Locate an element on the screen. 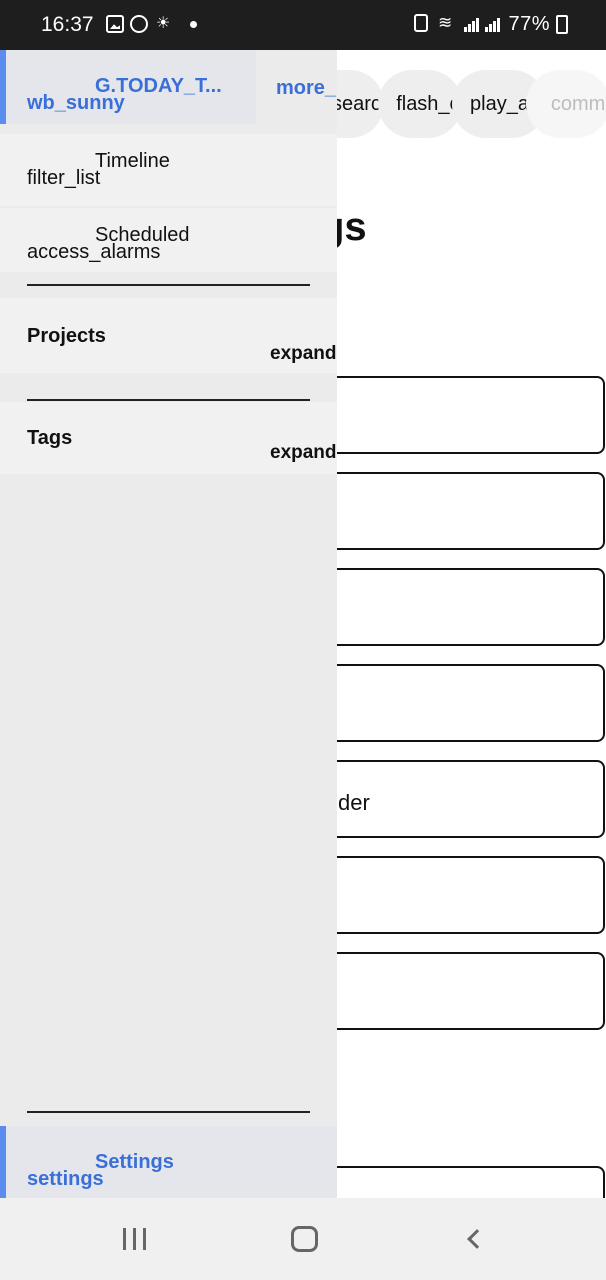 The height and width of the screenshot is (1280, 606). chip-flash: flash_on is located at coordinates (420, 104).